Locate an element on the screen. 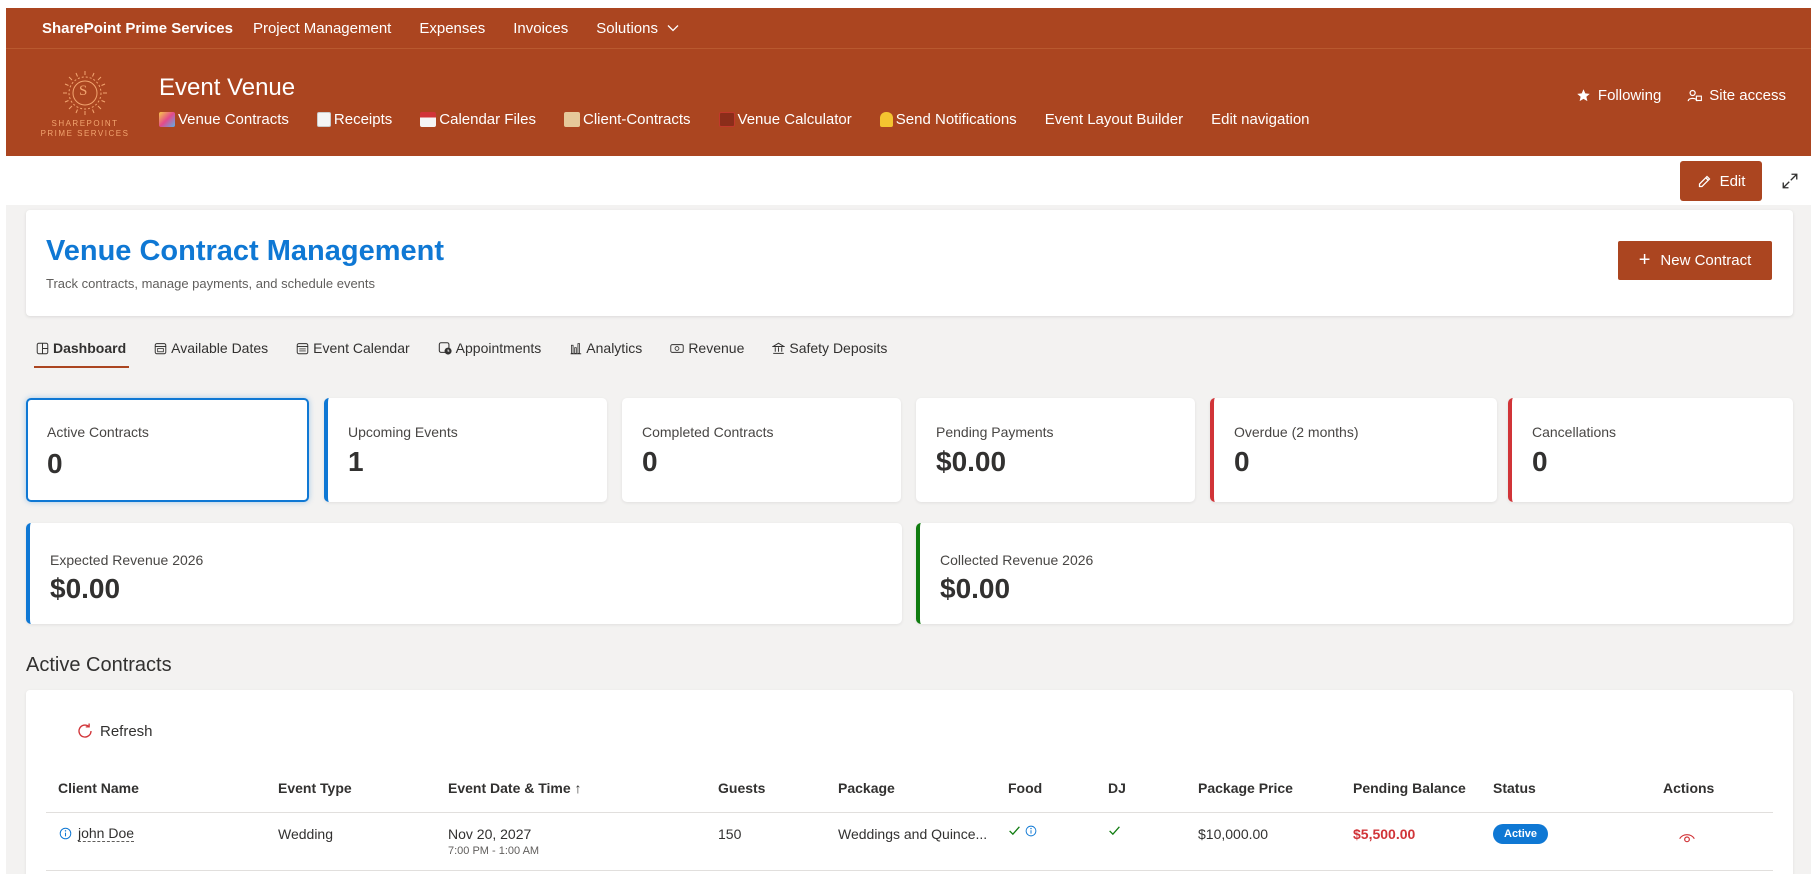 Image resolution: width=1811 pixels, height=874 pixels. stat-label: Completed Contracts is located at coordinates (708, 432).